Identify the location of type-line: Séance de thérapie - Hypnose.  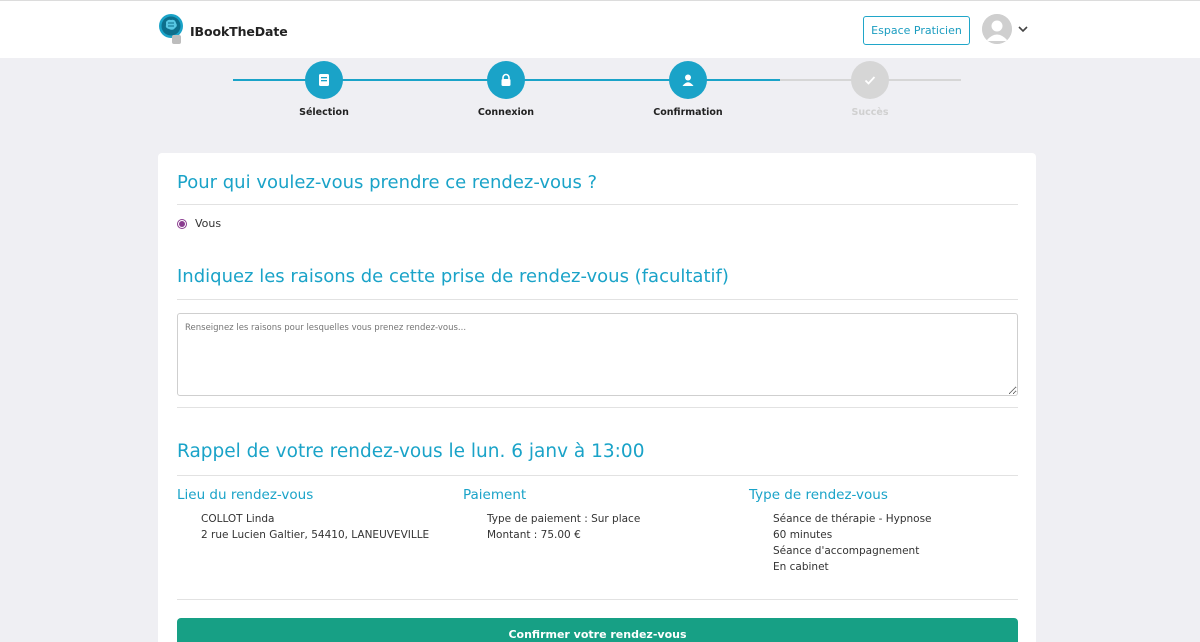
(852, 519).